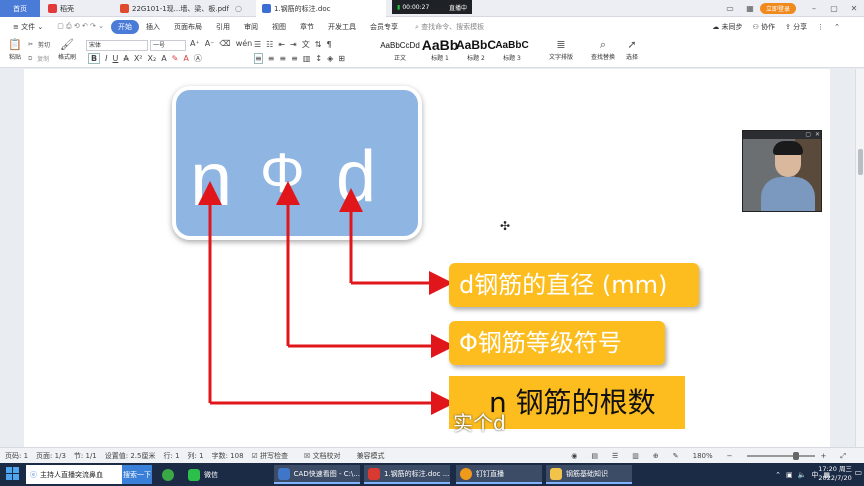 The height and width of the screenshot is (486, 864). What do you see at coordinates (777, 8) in the screenshot?
I see `login-button: 立即登录` at bounding box center [777, 8].